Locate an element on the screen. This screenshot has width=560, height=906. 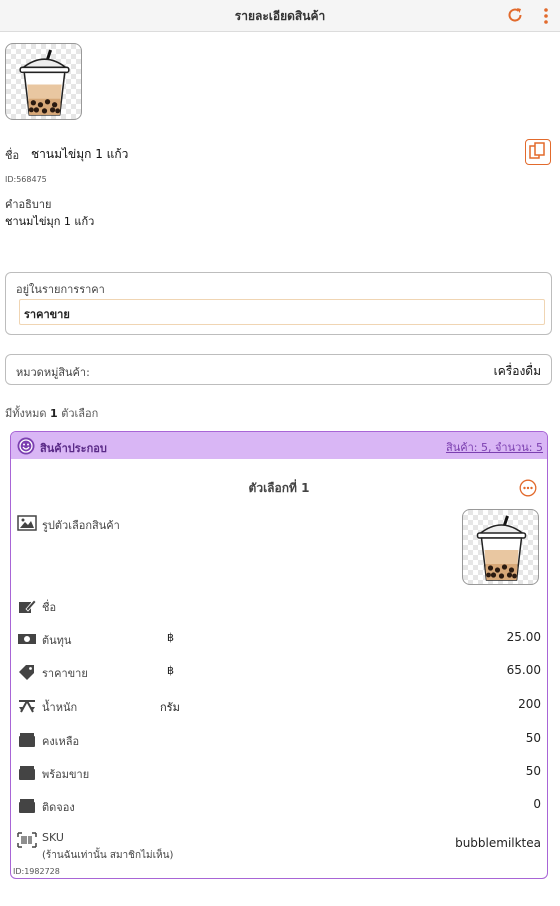
copy-icon is located at coordinates (537, 150).